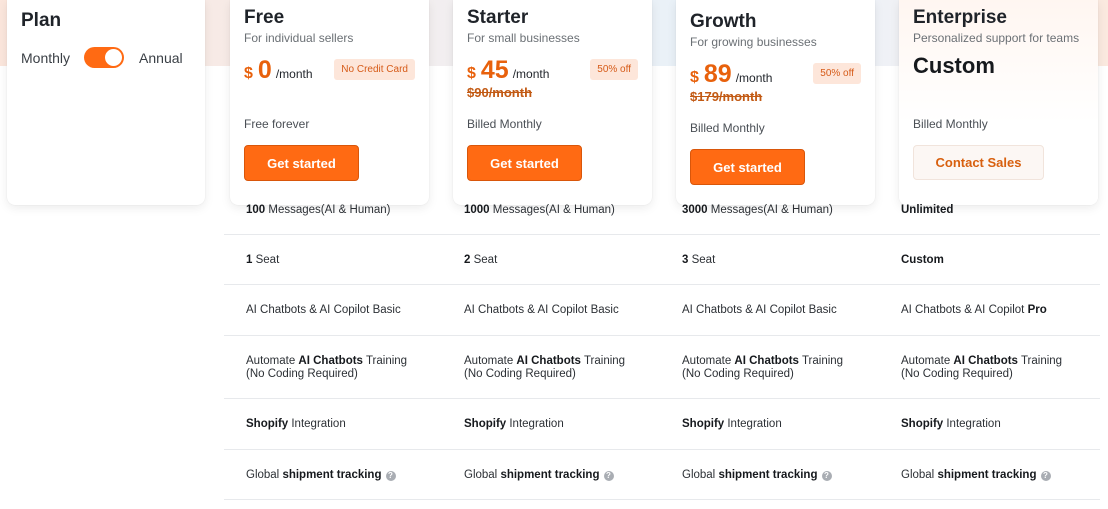 Image resolution: width=1108 pixels, height=509 pixels. I want to click on price: $ 89 /month, so click(731, 74).